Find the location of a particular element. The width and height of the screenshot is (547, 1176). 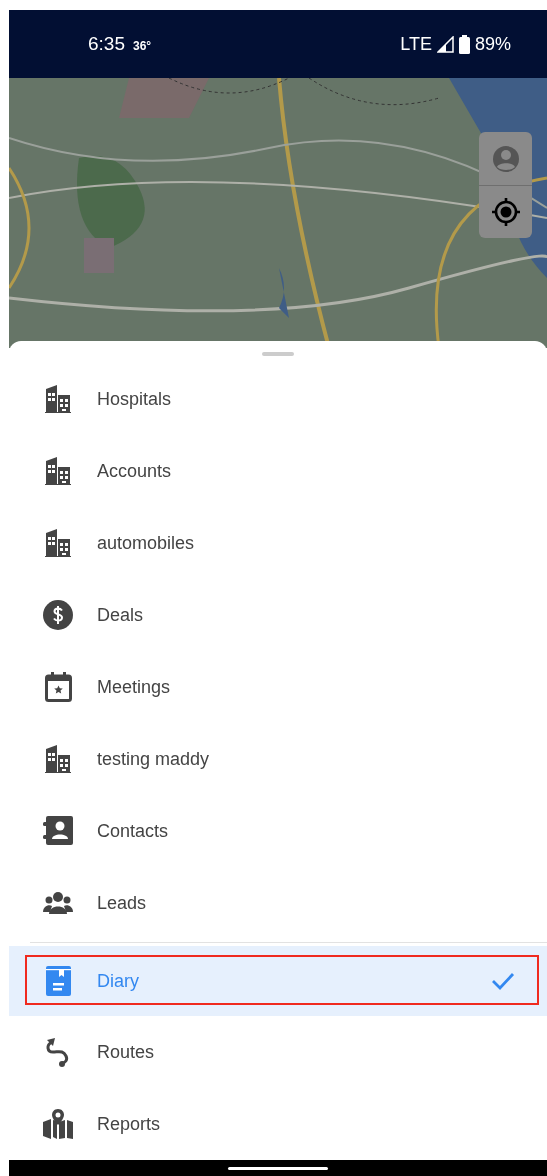

battery-icon is located at coordinates (464, 44).